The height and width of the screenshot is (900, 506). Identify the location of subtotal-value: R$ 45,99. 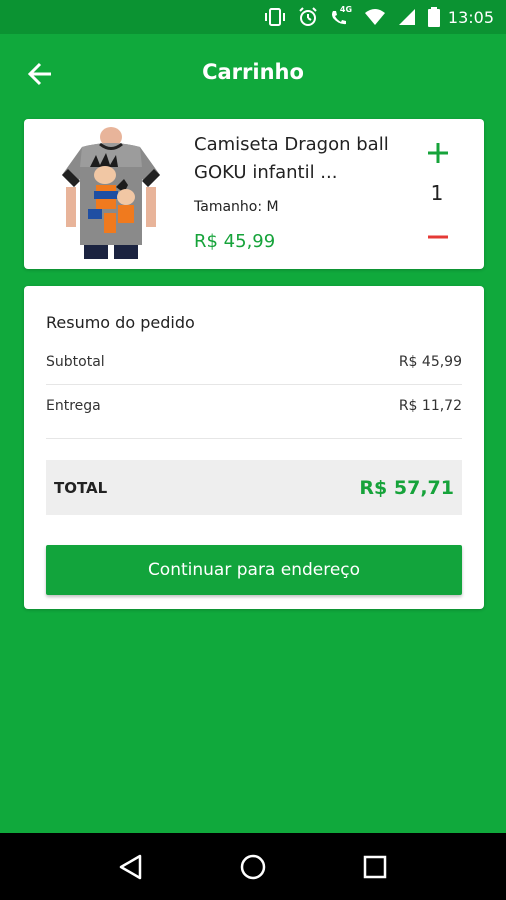
(430, 362).